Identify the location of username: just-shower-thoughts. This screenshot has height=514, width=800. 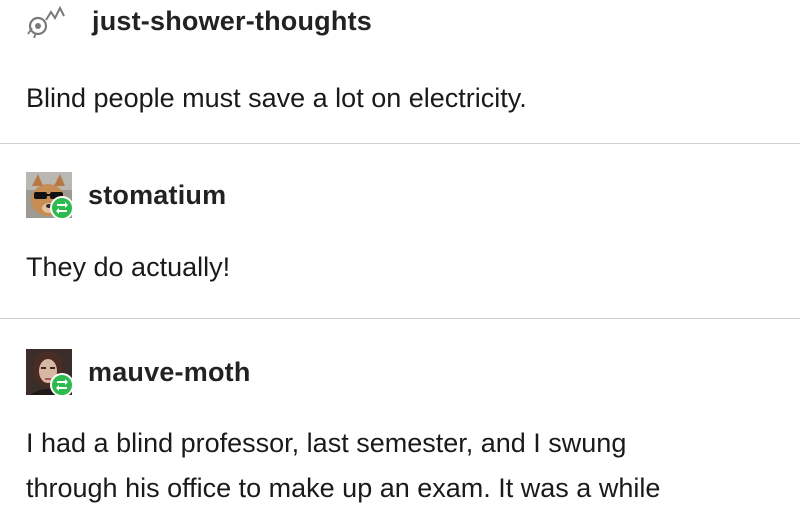
(232, 21).